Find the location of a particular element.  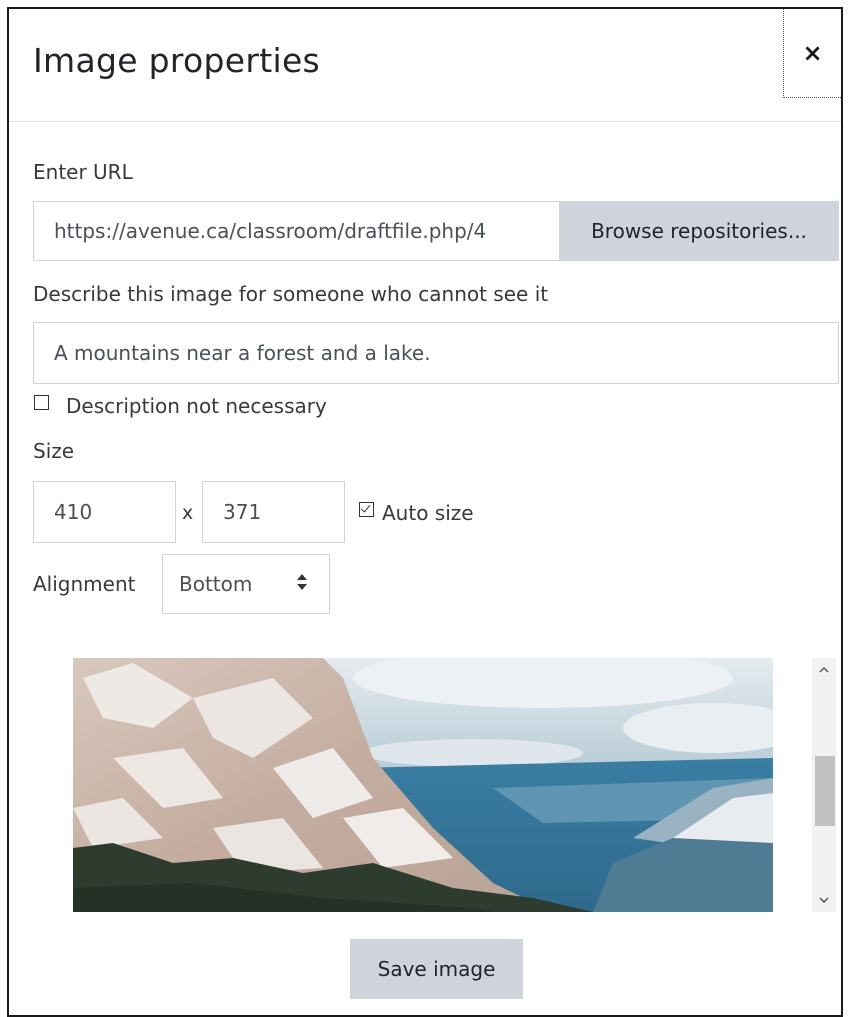

scroll-up-button is located at coordinates (824, 670).